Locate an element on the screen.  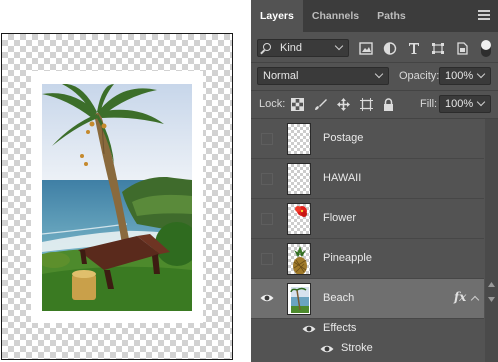
layer-row-postage: Postage is located at coordinates (367, 139).